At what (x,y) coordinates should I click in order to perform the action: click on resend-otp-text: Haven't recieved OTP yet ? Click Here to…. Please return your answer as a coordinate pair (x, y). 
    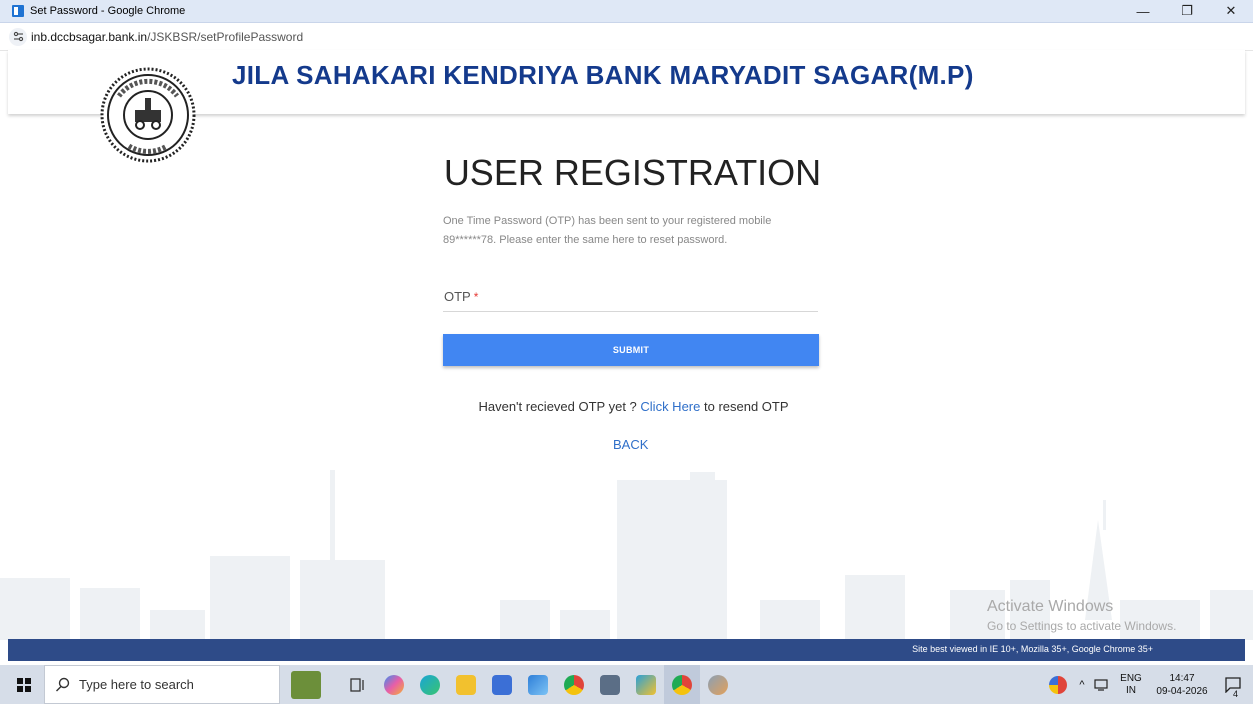
    Looking at the image, I should click on (626, 406).